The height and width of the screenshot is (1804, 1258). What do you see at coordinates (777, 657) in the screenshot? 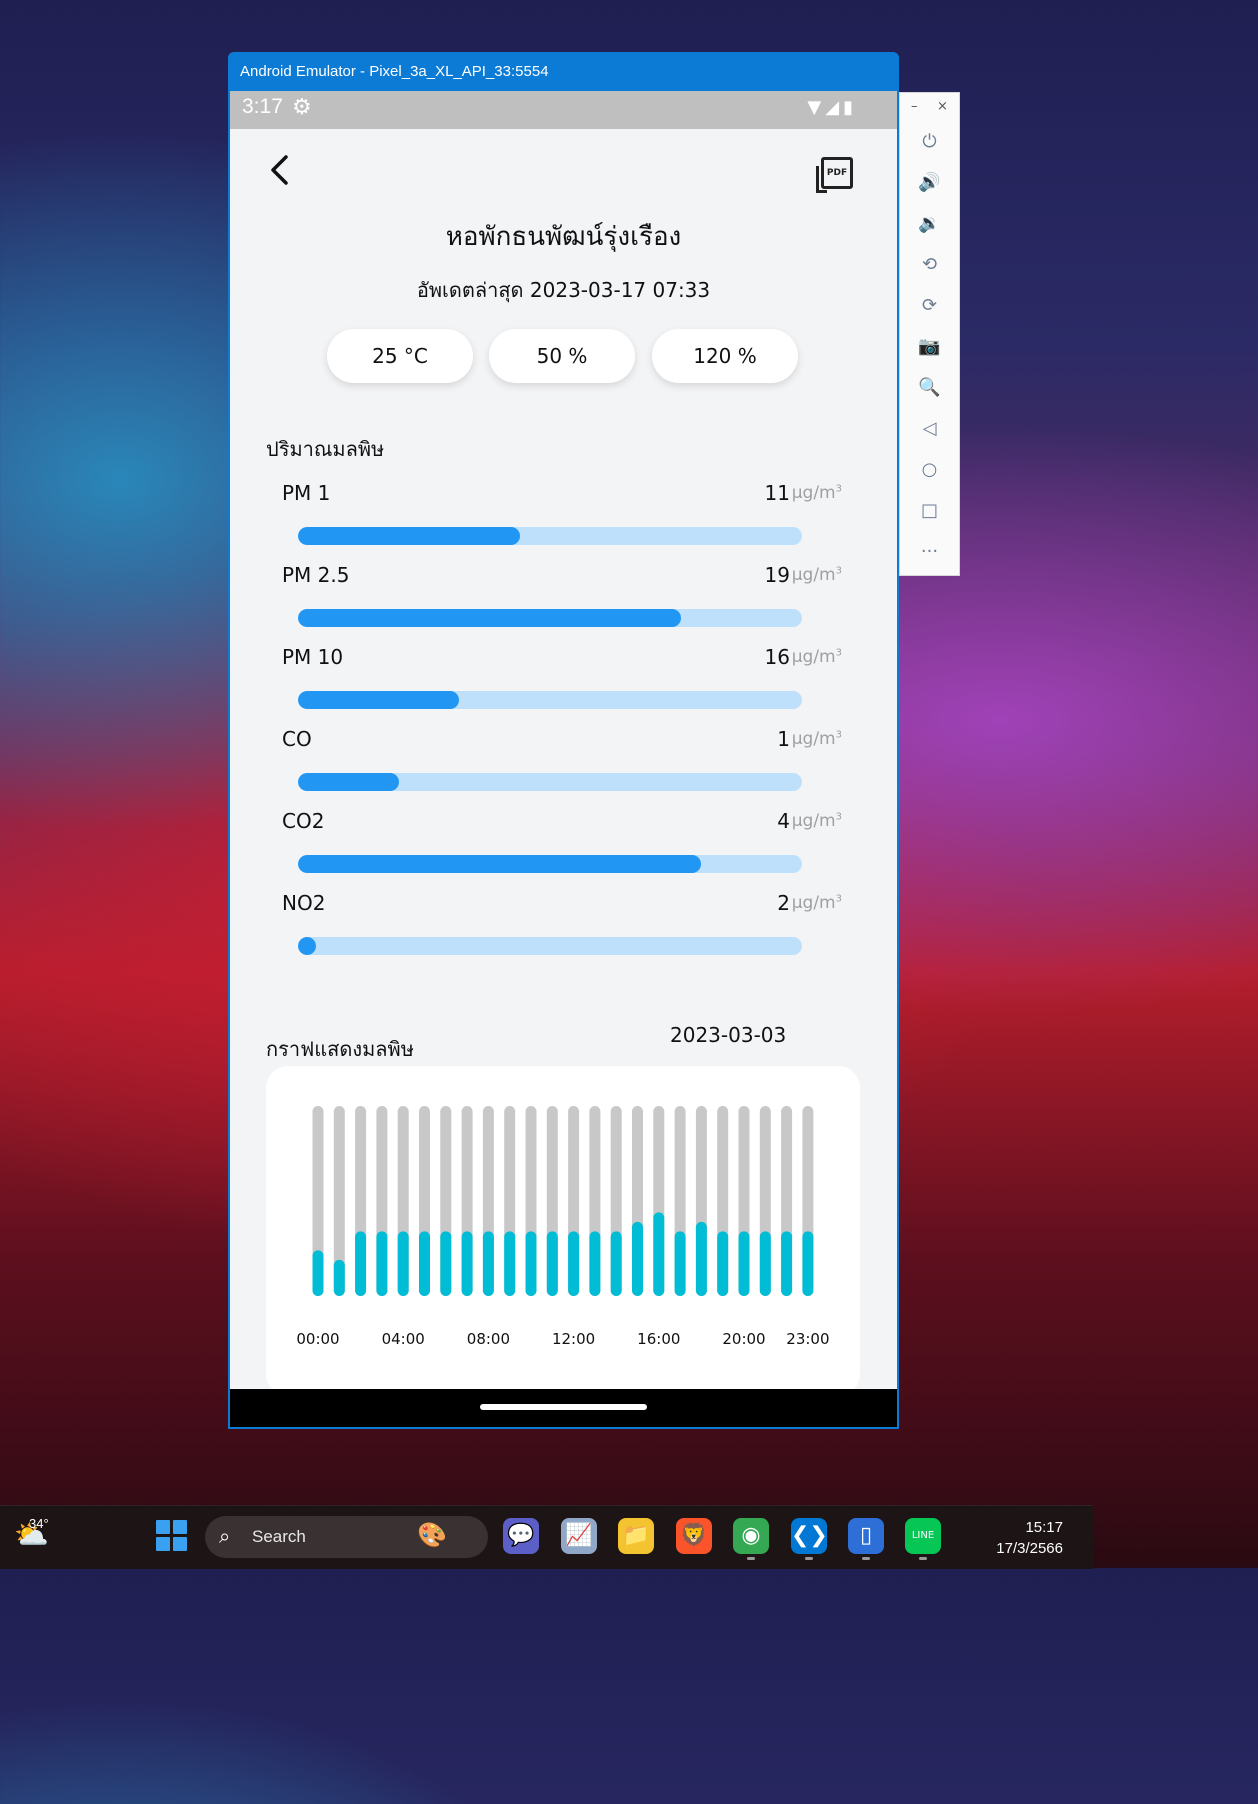
I see `pollutant-value: 16` at bounding box center [777, 657].